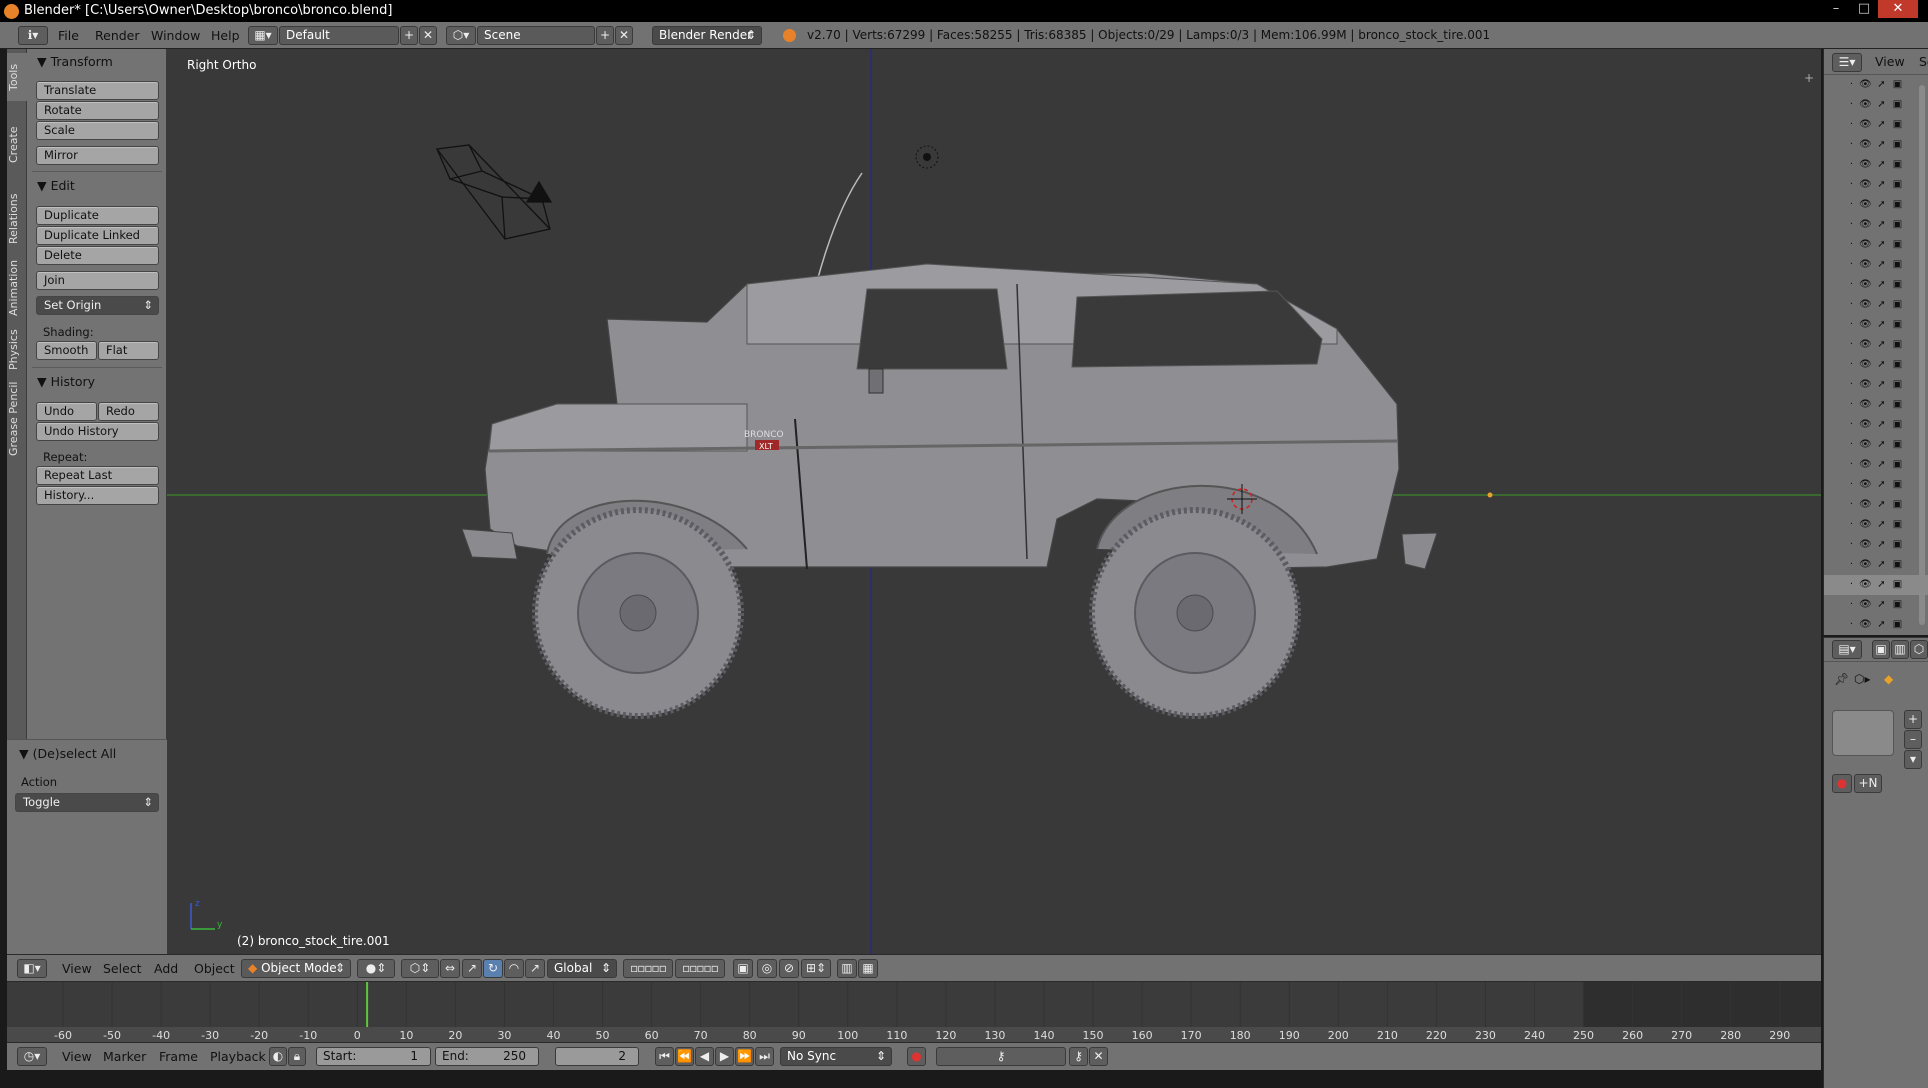  I want to click on delete-keyframe-icon: ✕, so click(1098, 1056).